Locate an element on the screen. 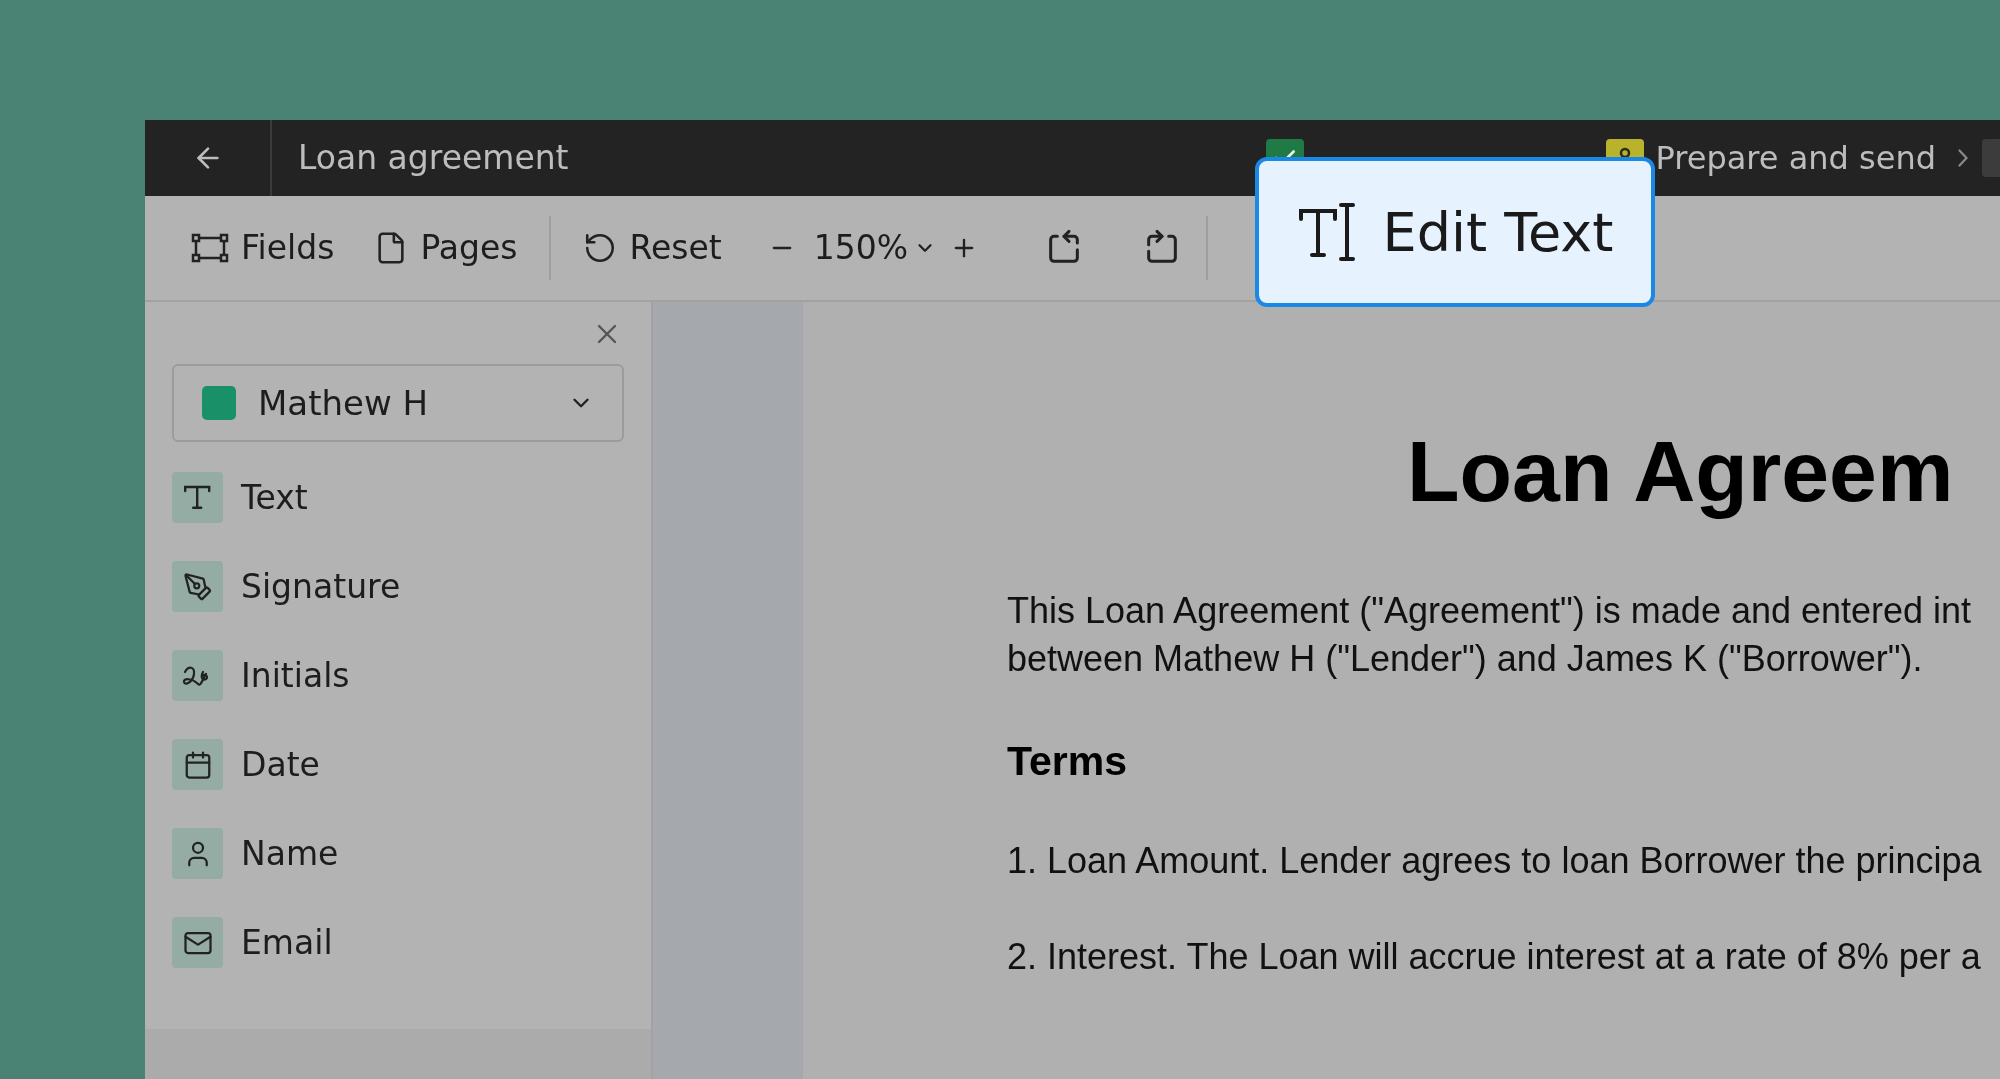  step-label: Prepare and send is located at coordinates (1795, 158).